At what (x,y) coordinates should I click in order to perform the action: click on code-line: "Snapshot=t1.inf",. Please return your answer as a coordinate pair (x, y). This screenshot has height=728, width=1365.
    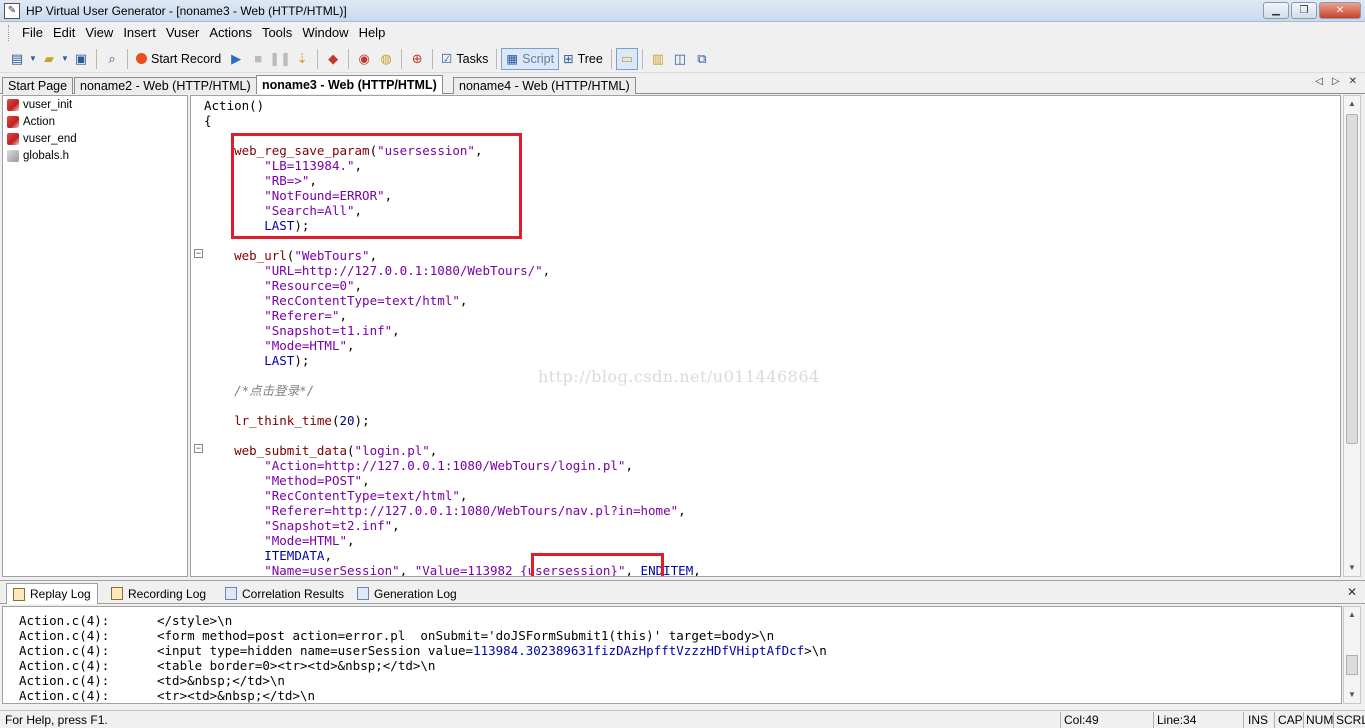
    Looking at the image, I should click on (332, 330).